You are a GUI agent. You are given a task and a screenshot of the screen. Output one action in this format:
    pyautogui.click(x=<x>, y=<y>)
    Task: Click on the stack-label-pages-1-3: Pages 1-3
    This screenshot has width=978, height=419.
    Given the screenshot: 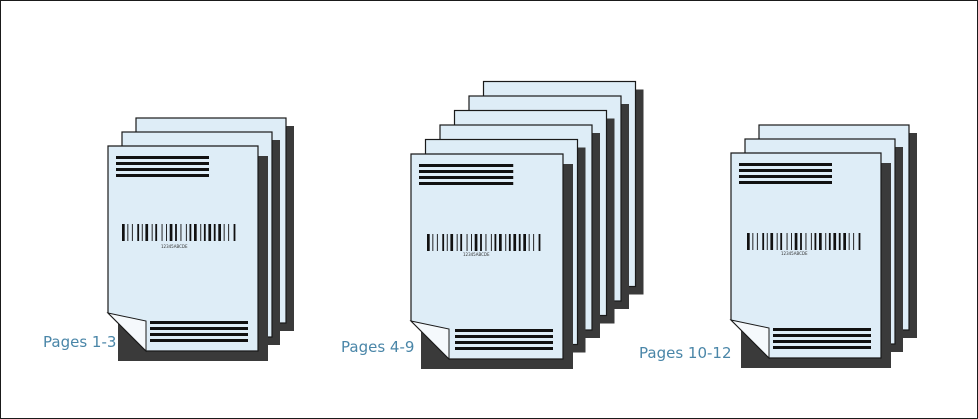 What is the action you would take?
    pyautogui.click(x=80, y=342)
    